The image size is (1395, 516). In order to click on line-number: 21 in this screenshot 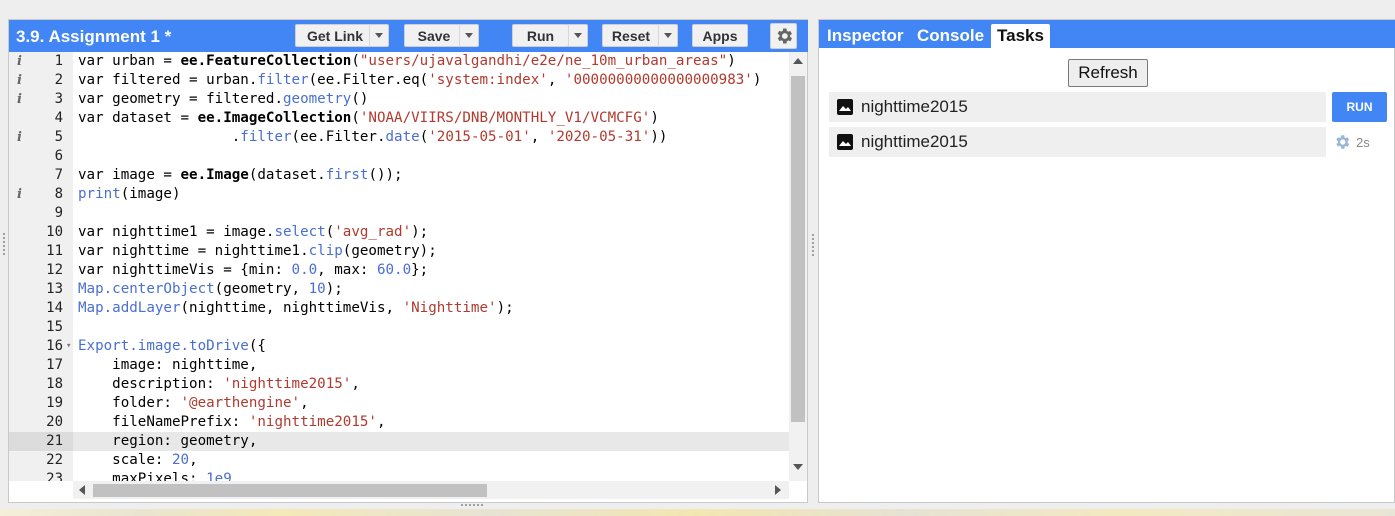, I will do `click(54, 441)`.